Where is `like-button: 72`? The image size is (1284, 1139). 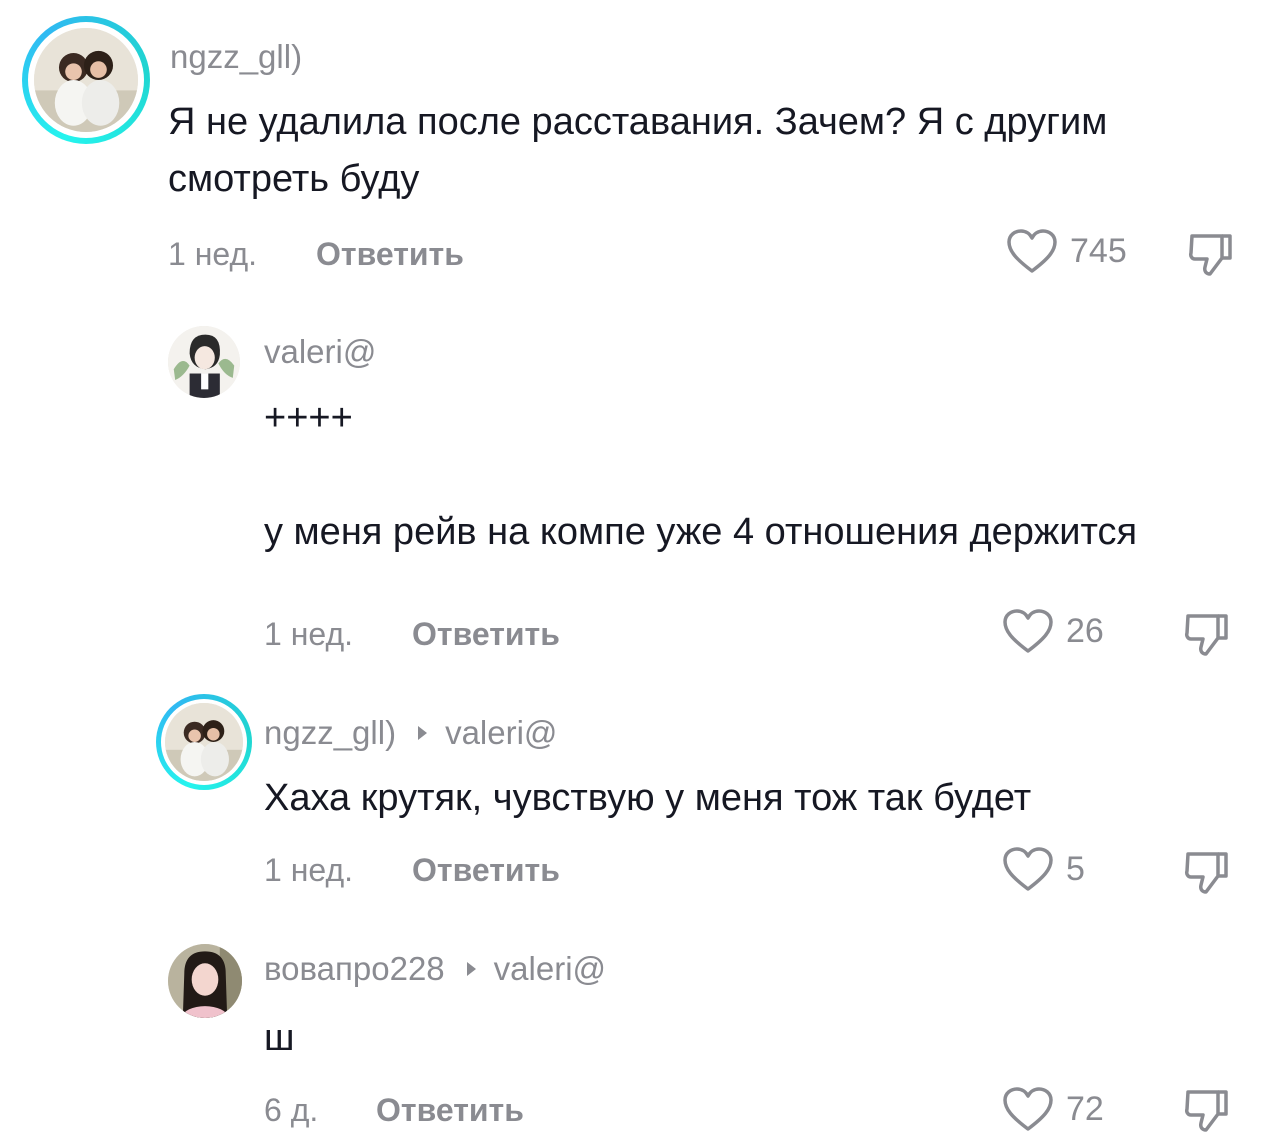 like-button: 72 is located at coordinates (1053, 1109).